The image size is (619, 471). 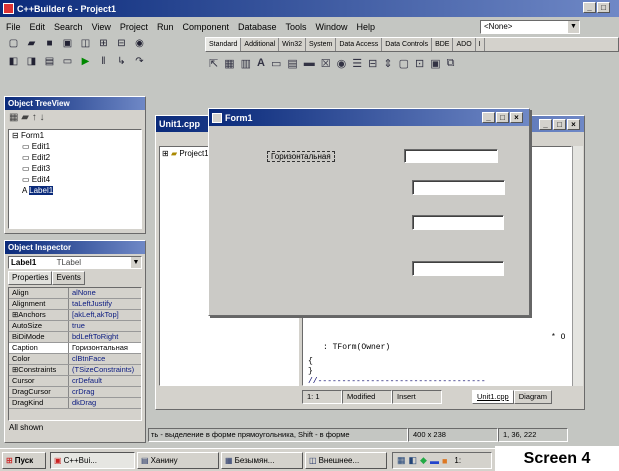 What do you see at coordinates (85, 62) in the screenshot?
I see `run-icon: ▶` at bounding box center [85, 62].